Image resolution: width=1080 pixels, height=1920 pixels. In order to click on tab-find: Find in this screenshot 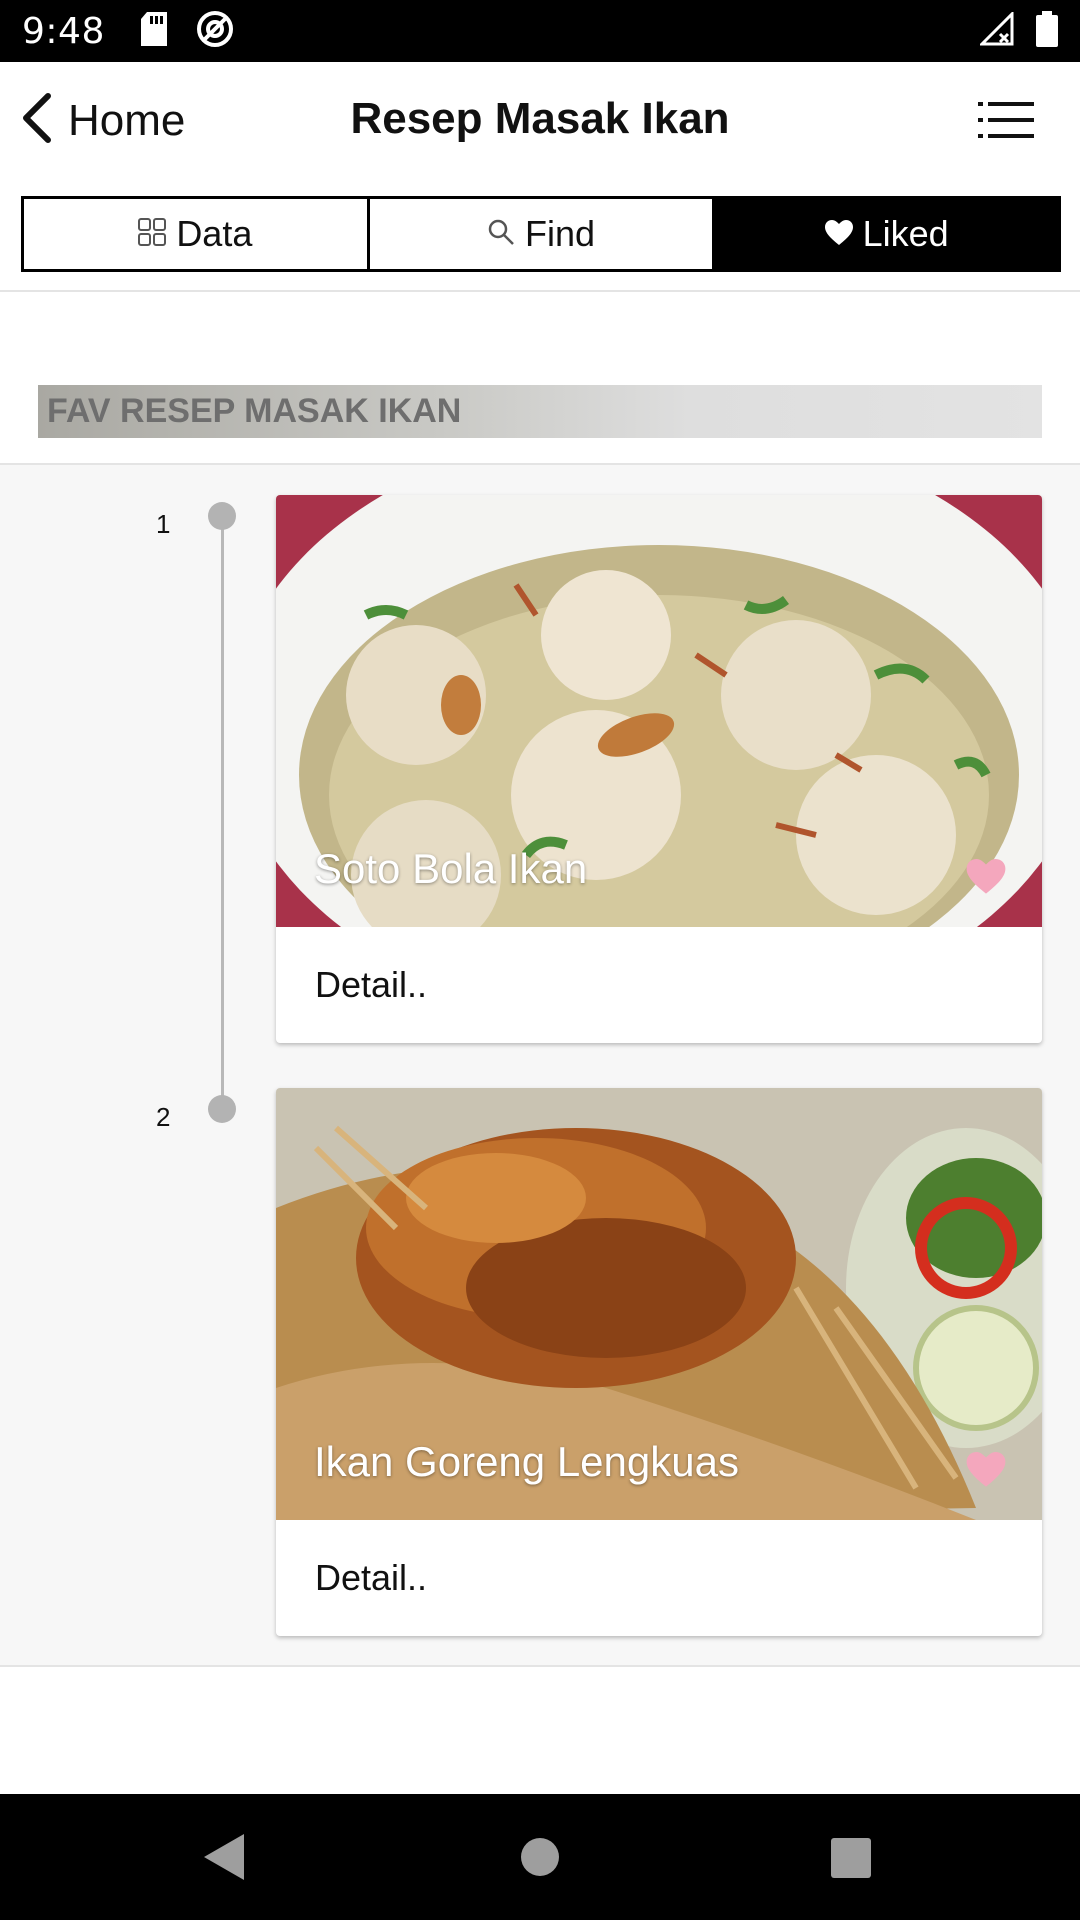, I will do `click(539, 234)`.